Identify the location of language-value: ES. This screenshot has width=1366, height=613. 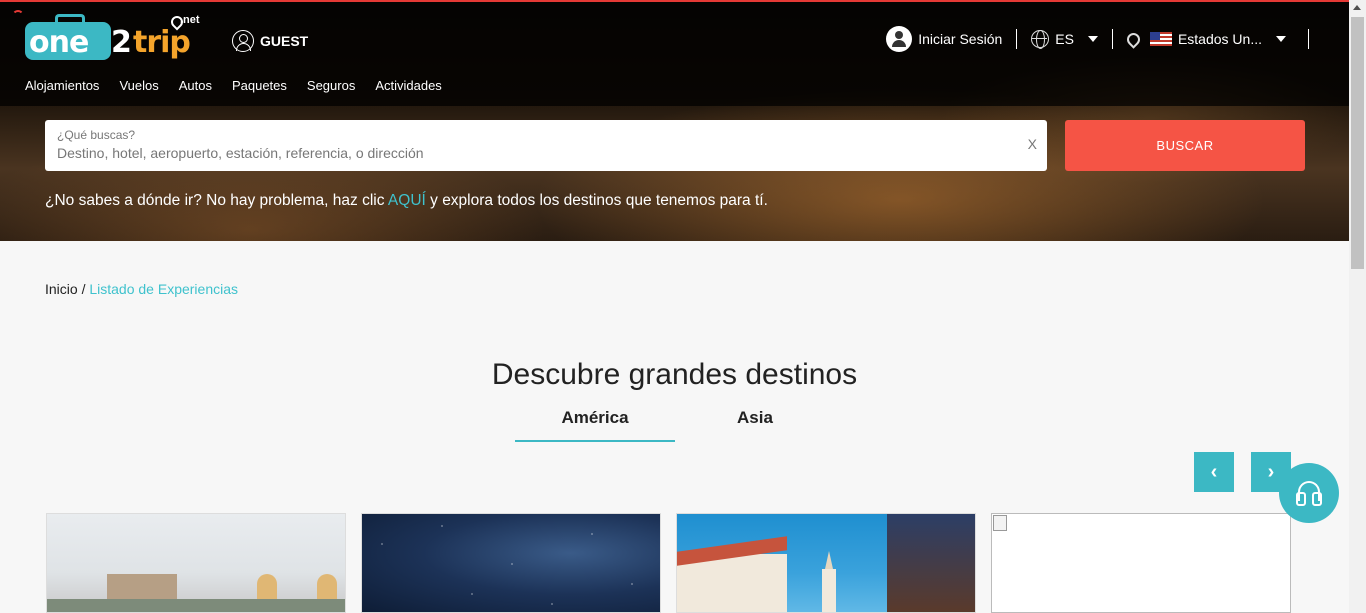
(1064, 39).